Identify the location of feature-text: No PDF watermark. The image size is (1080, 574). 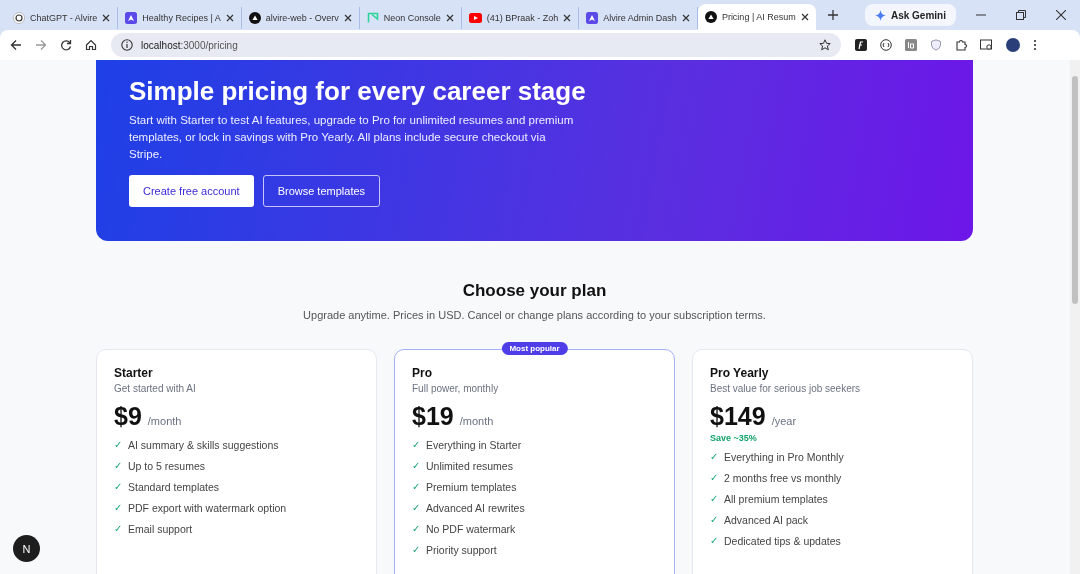
(471, 528).